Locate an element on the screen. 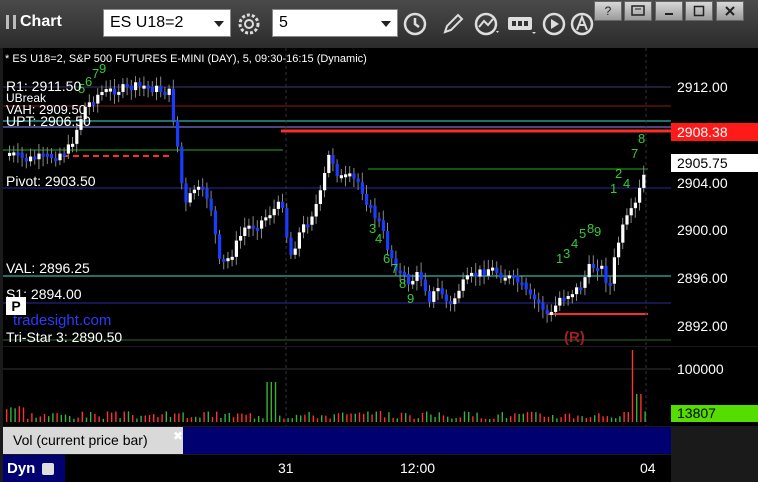 Image resolution: width=758 pixels, height=482 pixels. maximize-button is located at coordinates (699, 11).